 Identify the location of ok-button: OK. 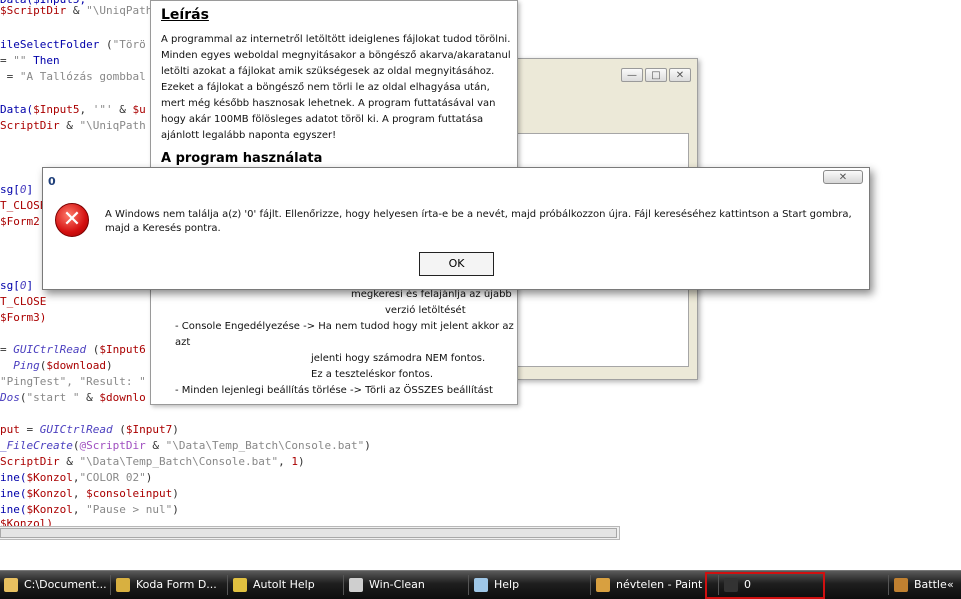
(456, 264).